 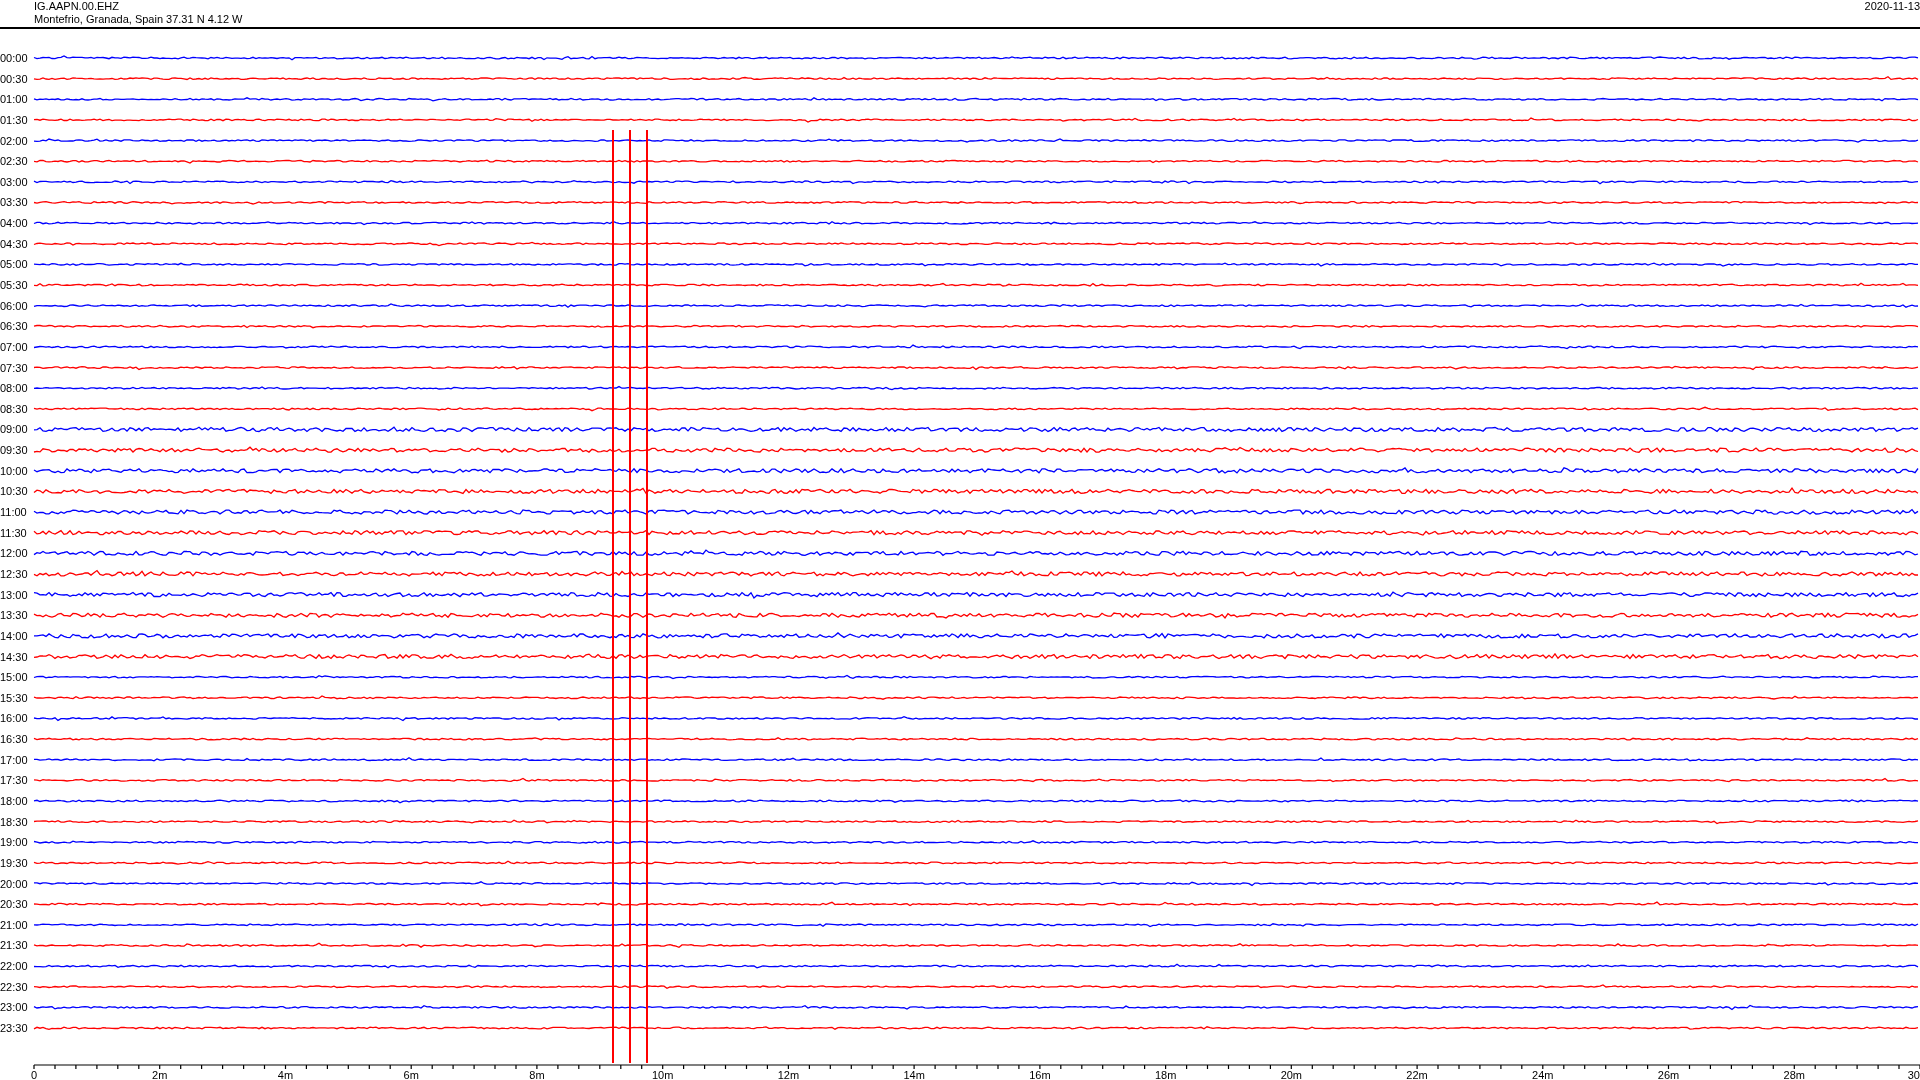 What do you see at coordinates (14, 119) in the screenshot?
I see `time-label: 01:30` at bounding box center [14, 119].